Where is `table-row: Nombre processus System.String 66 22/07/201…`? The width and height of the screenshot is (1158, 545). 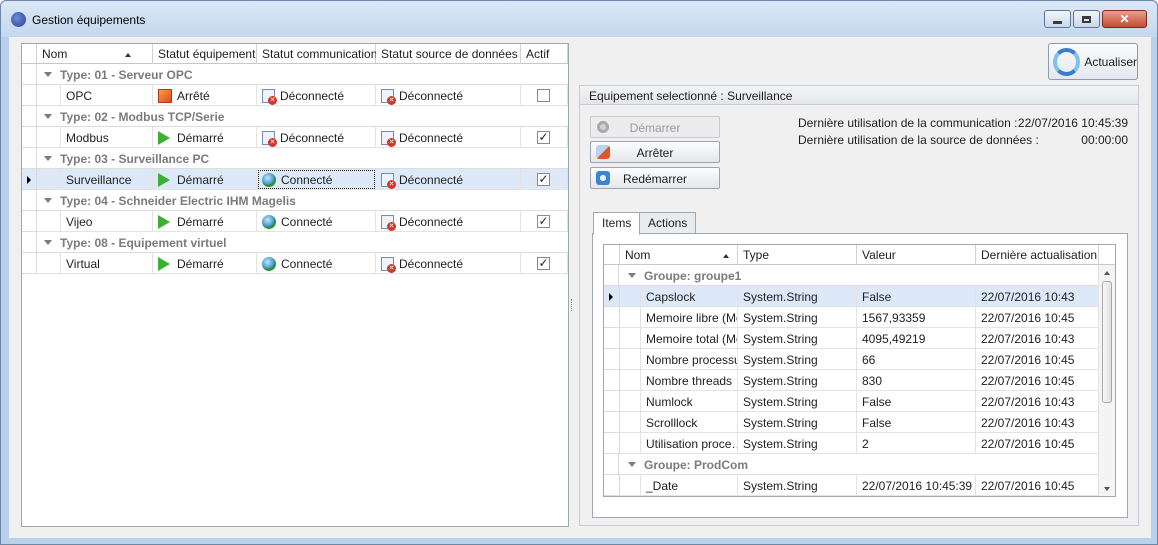
table-row: Nombre processus System.String 66 22/07/201… is located at coordinates (851, 359).